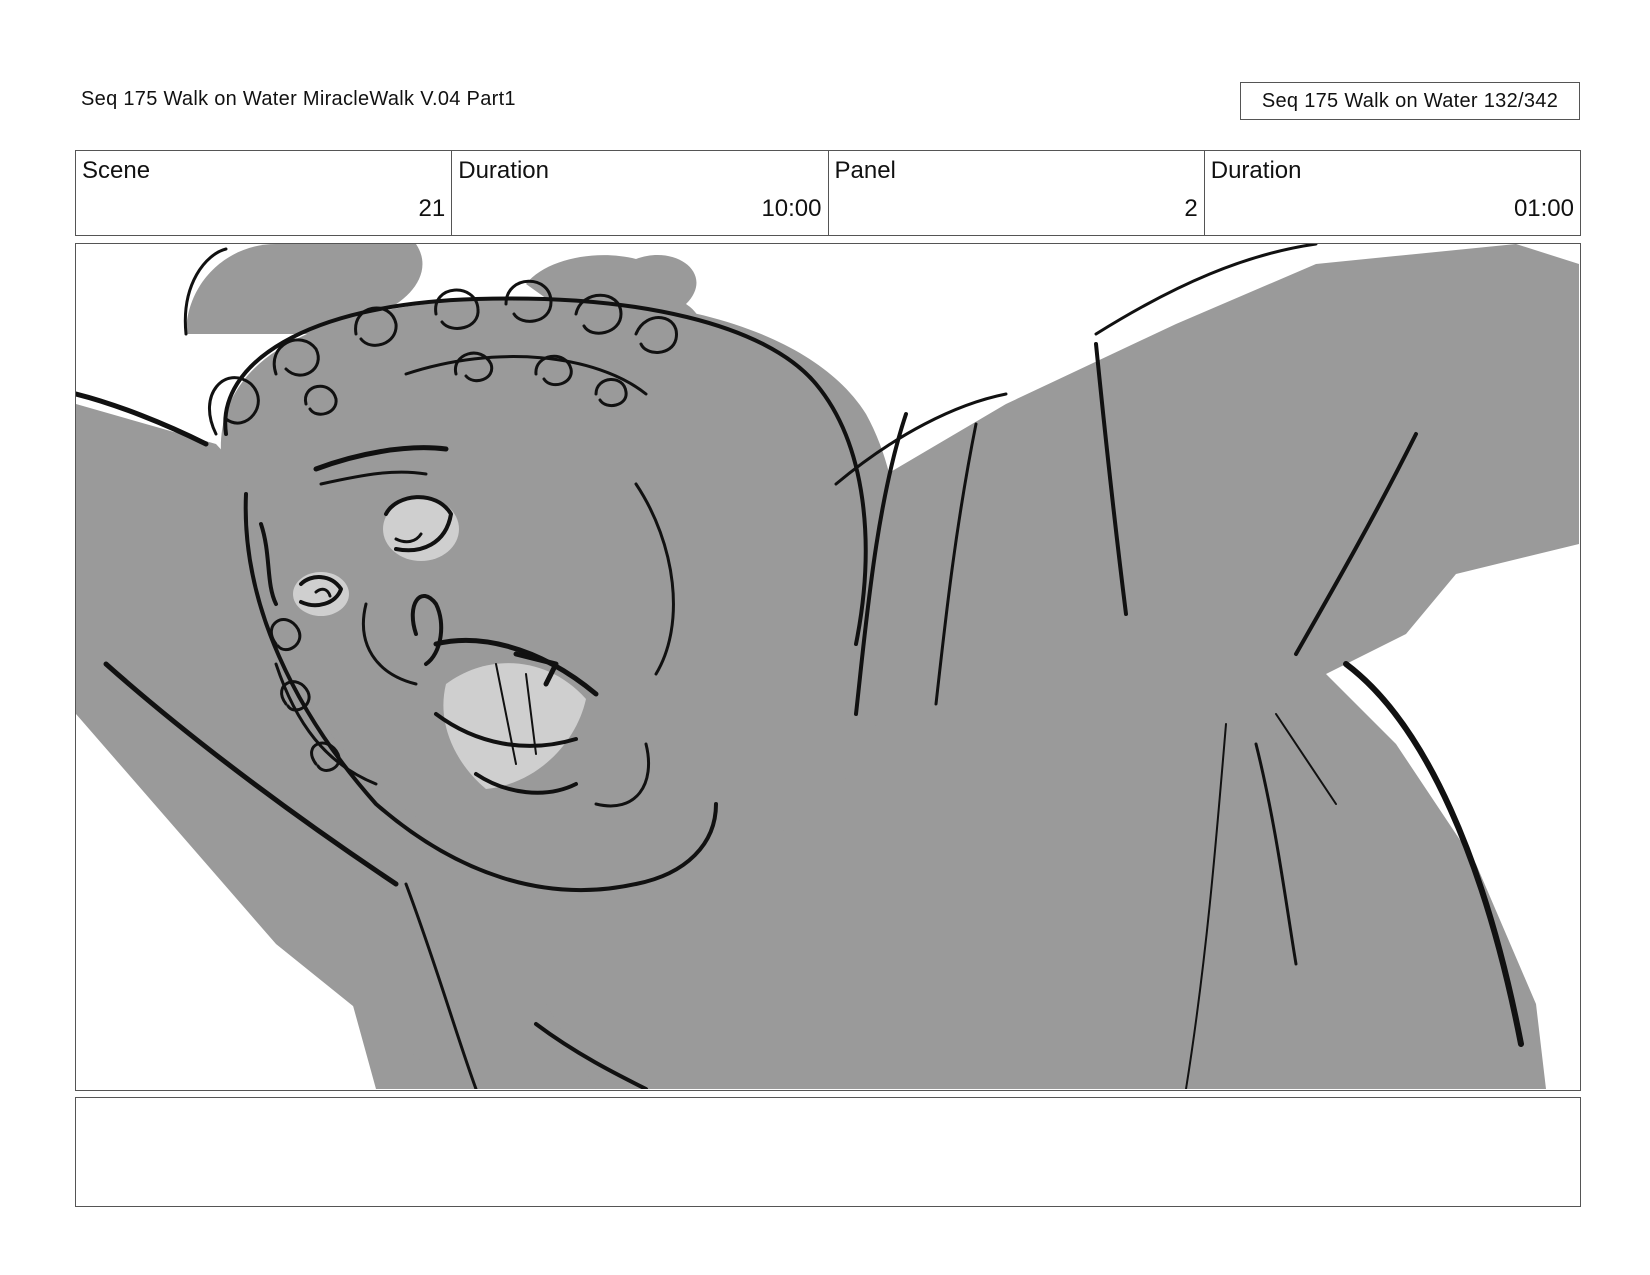 Image resolution: width=1650 pixels, height=1275 pixels. Describe the element at coordinates (865, 170) in the screenshot. I see `panel-label: Panel` at that location.